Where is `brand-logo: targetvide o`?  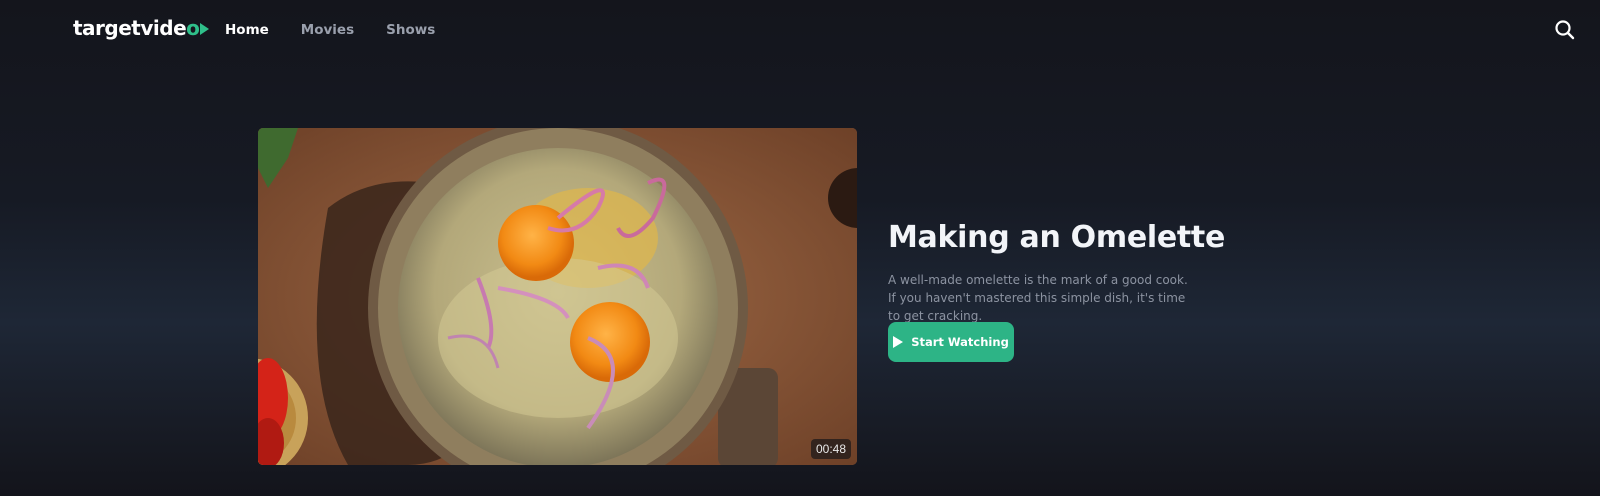 brand-logo: targetvide o is located at coordinates (141, 28).